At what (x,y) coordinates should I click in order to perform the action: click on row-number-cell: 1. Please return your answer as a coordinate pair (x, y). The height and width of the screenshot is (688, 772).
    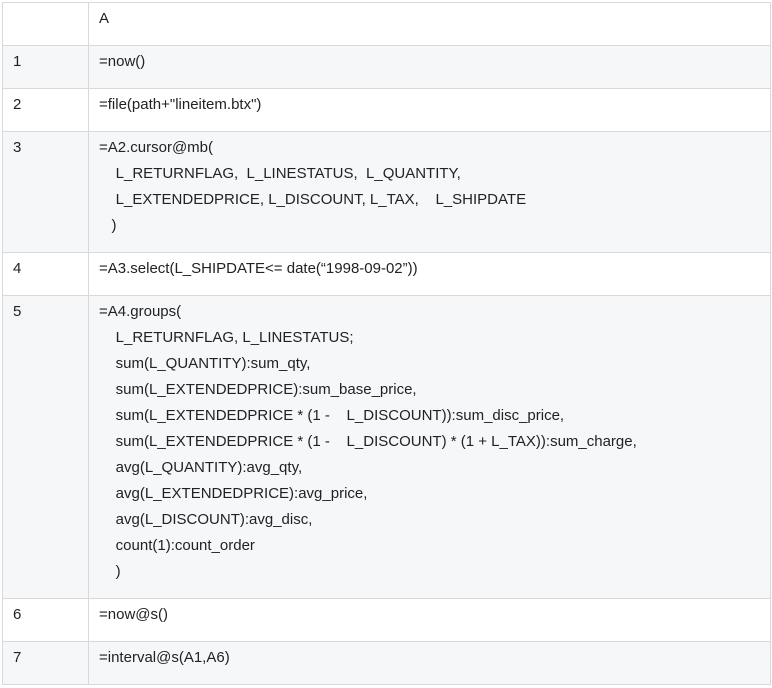
    Looking at the image, I should click on (45, 67).